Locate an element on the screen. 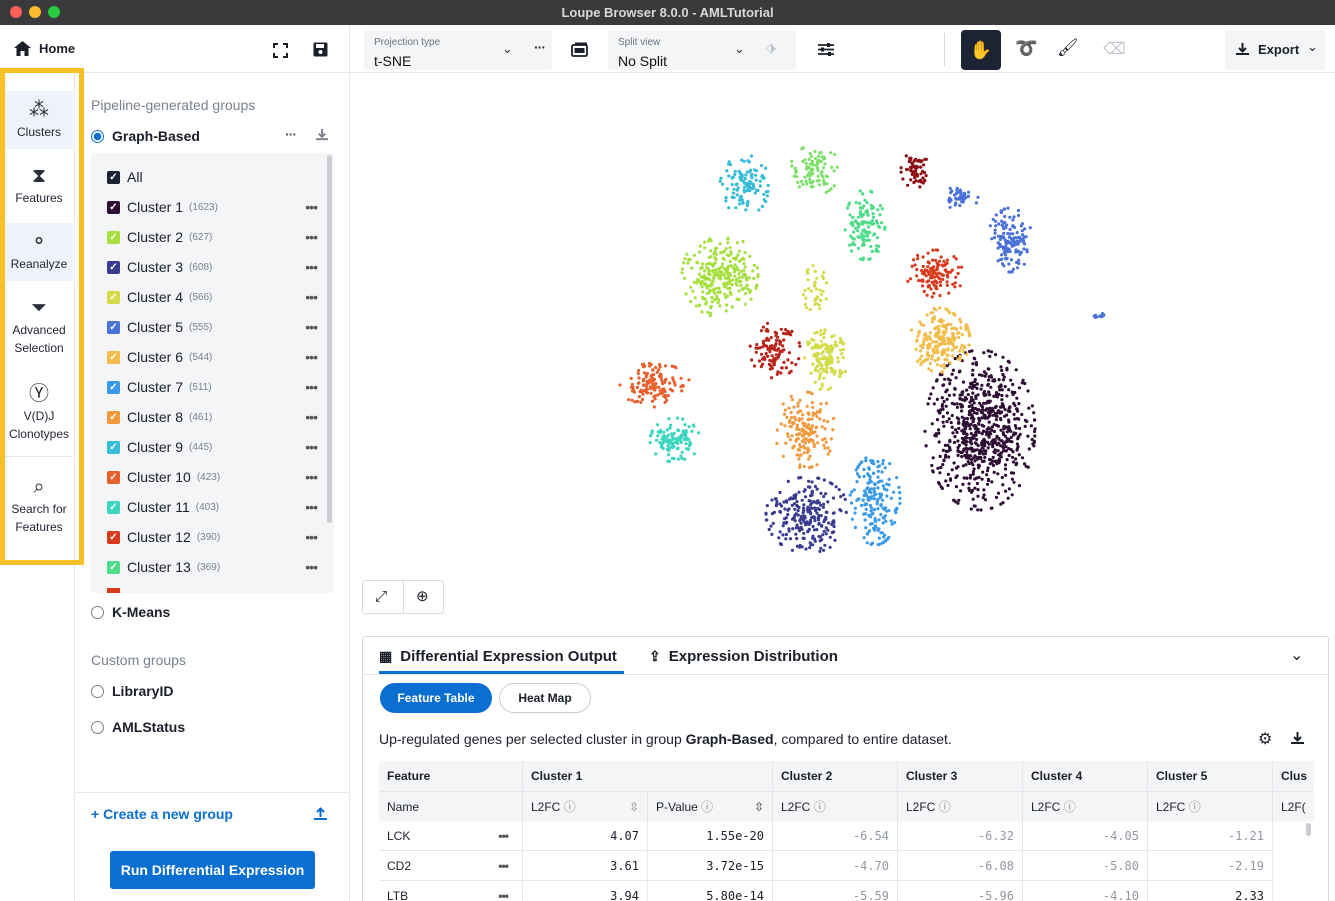 This screenshot has height=901, width=1335. fit-to-view-icon: ⤢ is located at coordinates (381, 596).